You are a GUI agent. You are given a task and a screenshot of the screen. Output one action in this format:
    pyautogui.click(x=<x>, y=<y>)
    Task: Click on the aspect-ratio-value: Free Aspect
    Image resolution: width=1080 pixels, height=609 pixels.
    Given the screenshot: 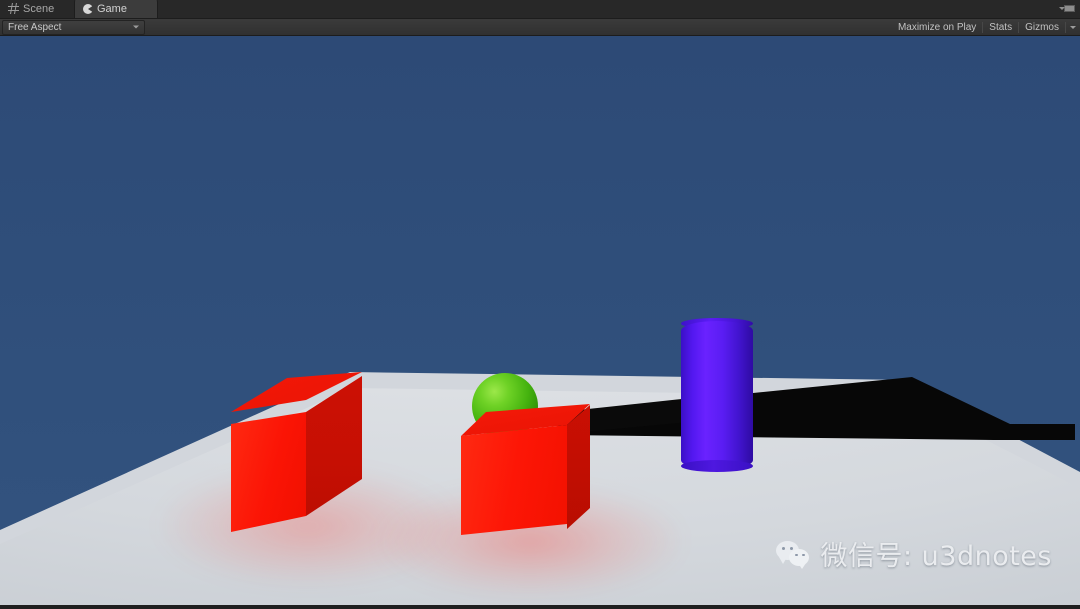 What is the action you would take?
    pyautogui.click(x=35, y=27)
    